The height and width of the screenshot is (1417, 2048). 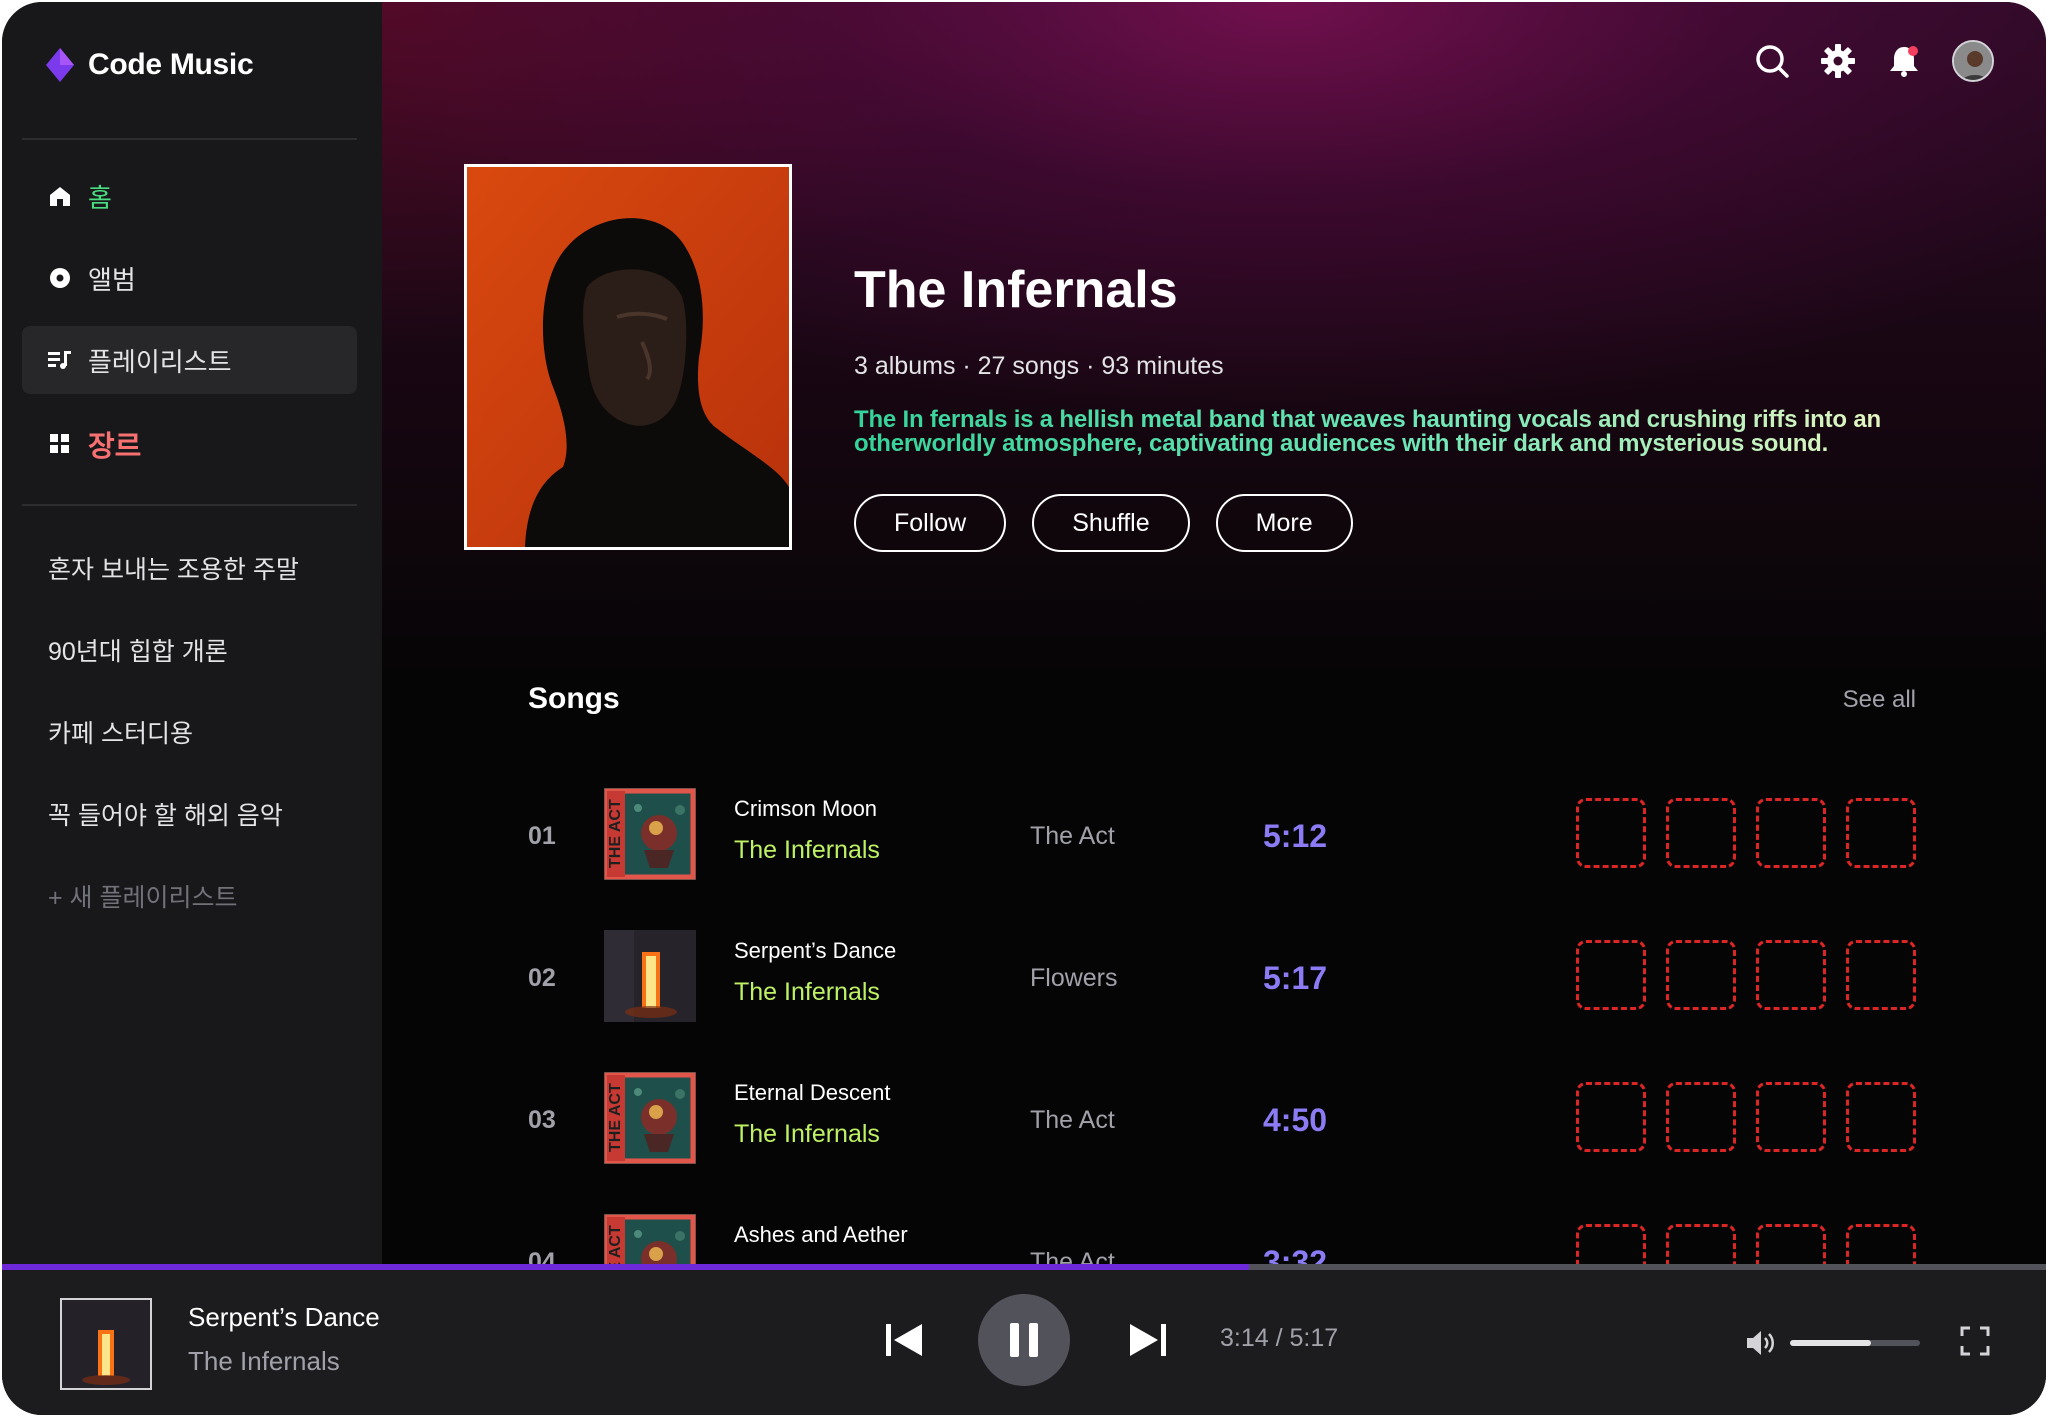 What do you see at coordinates (1879, 700) in the screenshot?
I see `see-all-link: See all` at bounding box center [1879, 700].